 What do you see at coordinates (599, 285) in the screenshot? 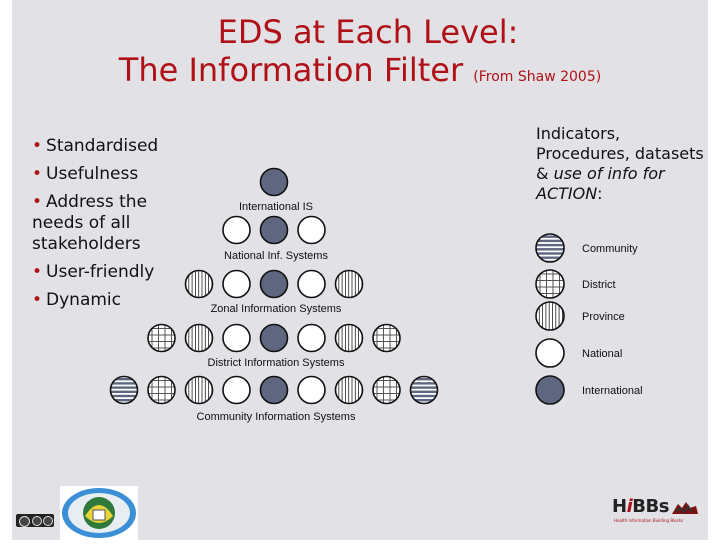
I see `legend-label: District` at bounding box center [599, 285].